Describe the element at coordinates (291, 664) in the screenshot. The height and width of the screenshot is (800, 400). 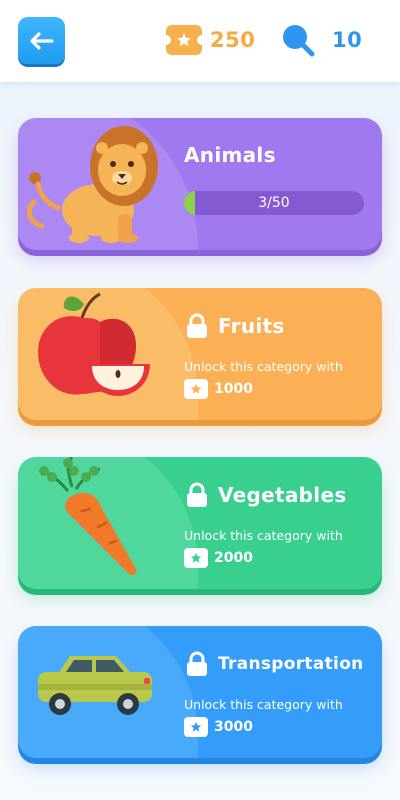
I see `category-title: Transportation` at that location.